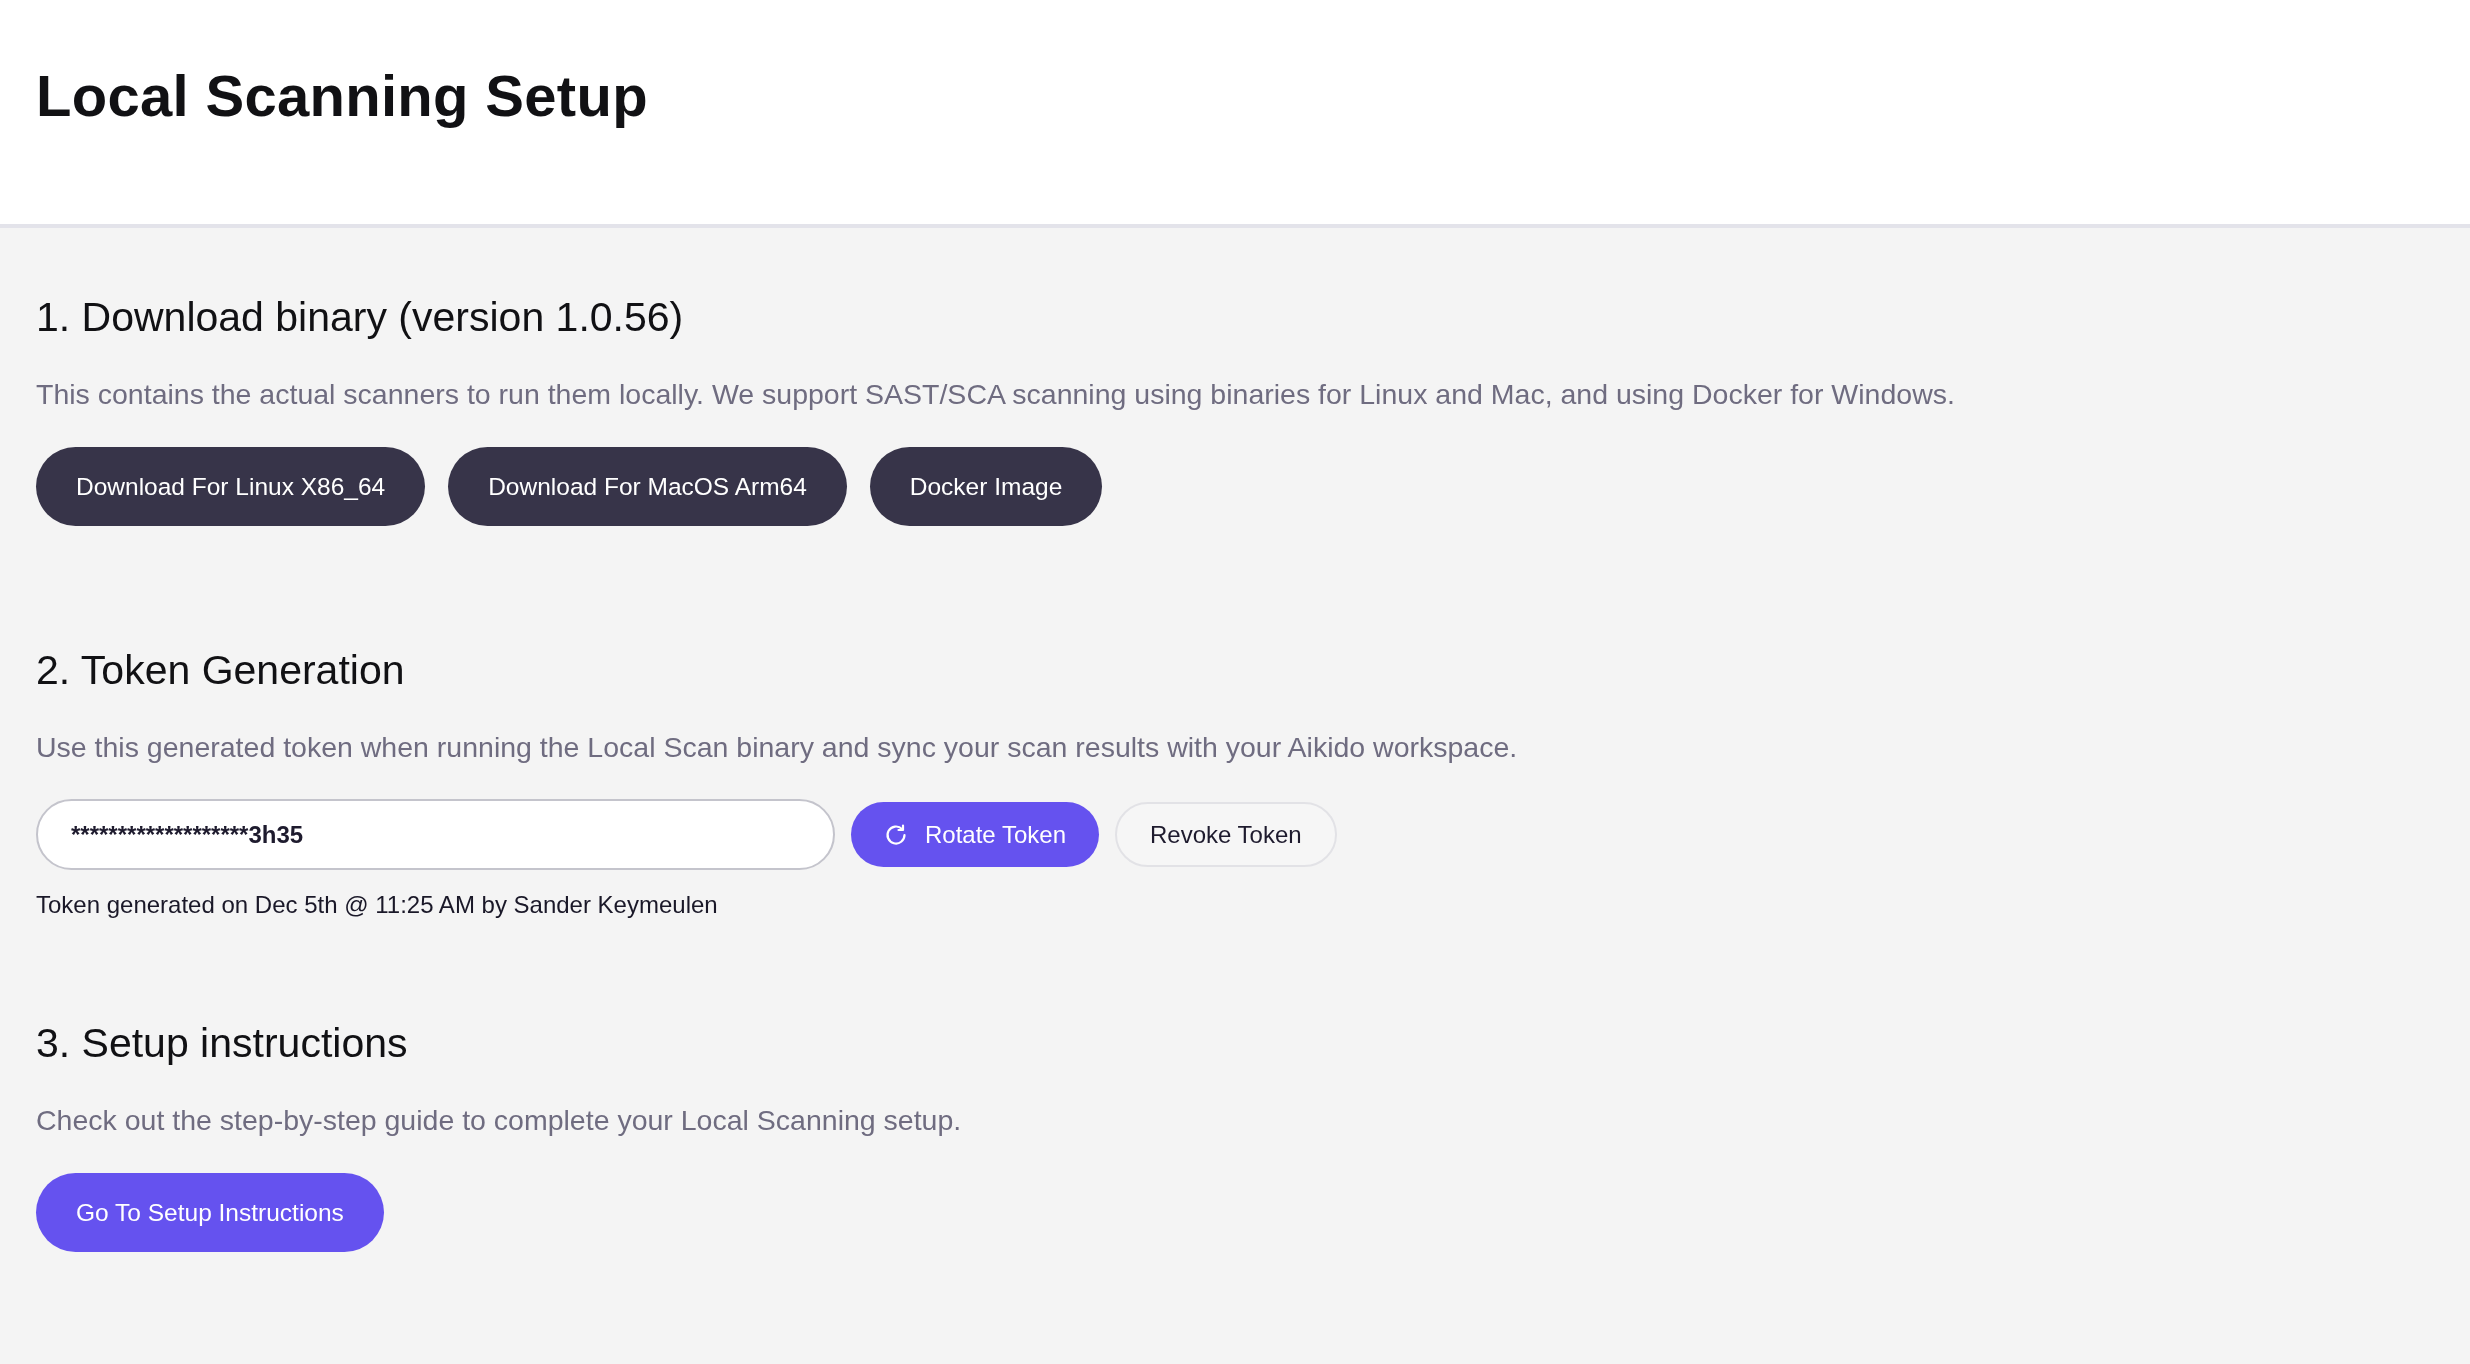 The width and height of the screenshot is (2470, 1364). I want to click on download-button: Download For MacOS Arm64, so click(647, 486).